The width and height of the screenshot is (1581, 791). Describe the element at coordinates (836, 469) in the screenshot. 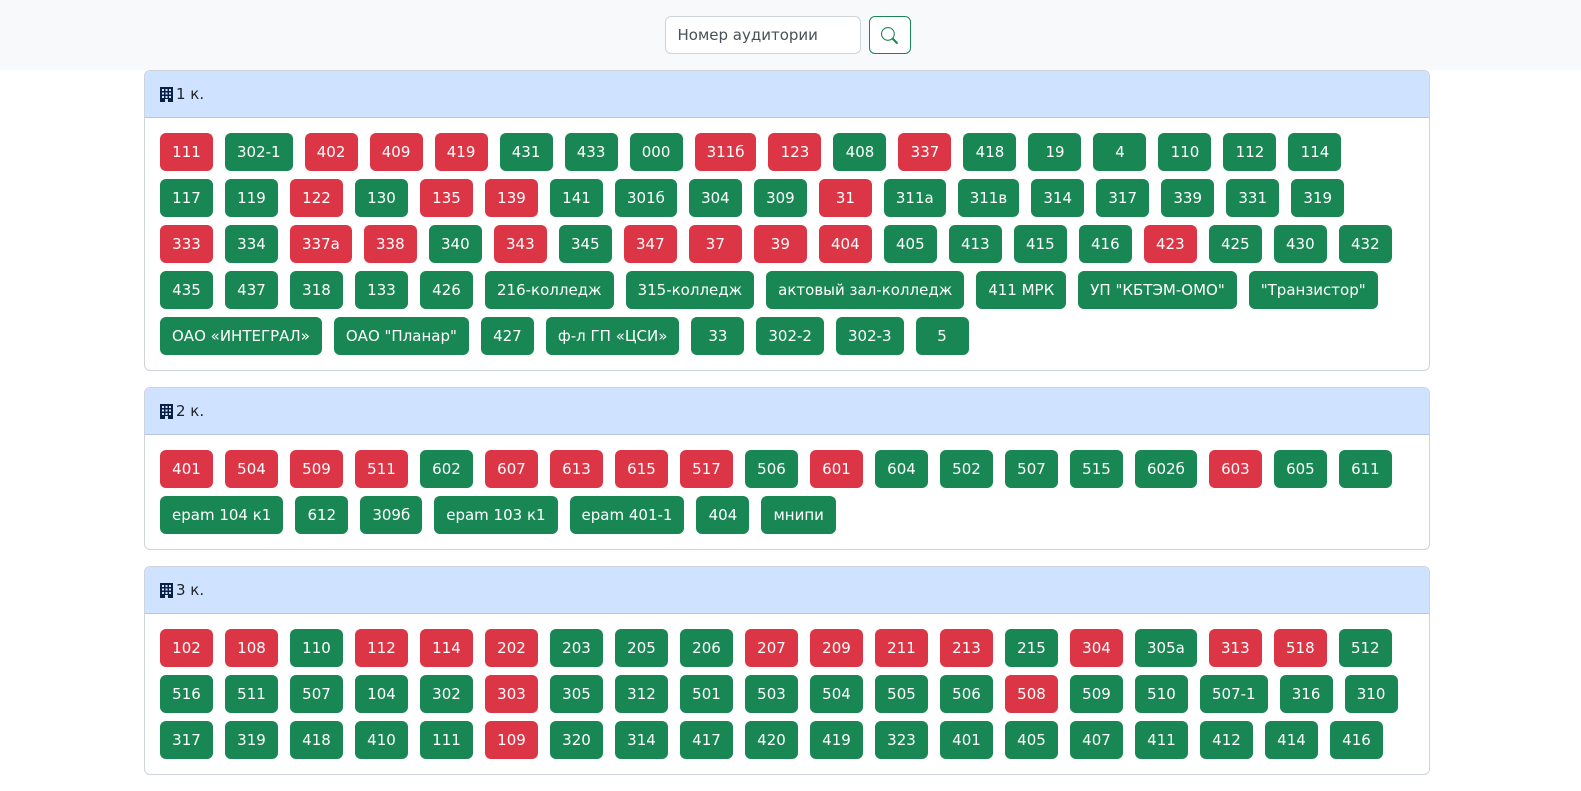

I see `room-button: 601` at that location.